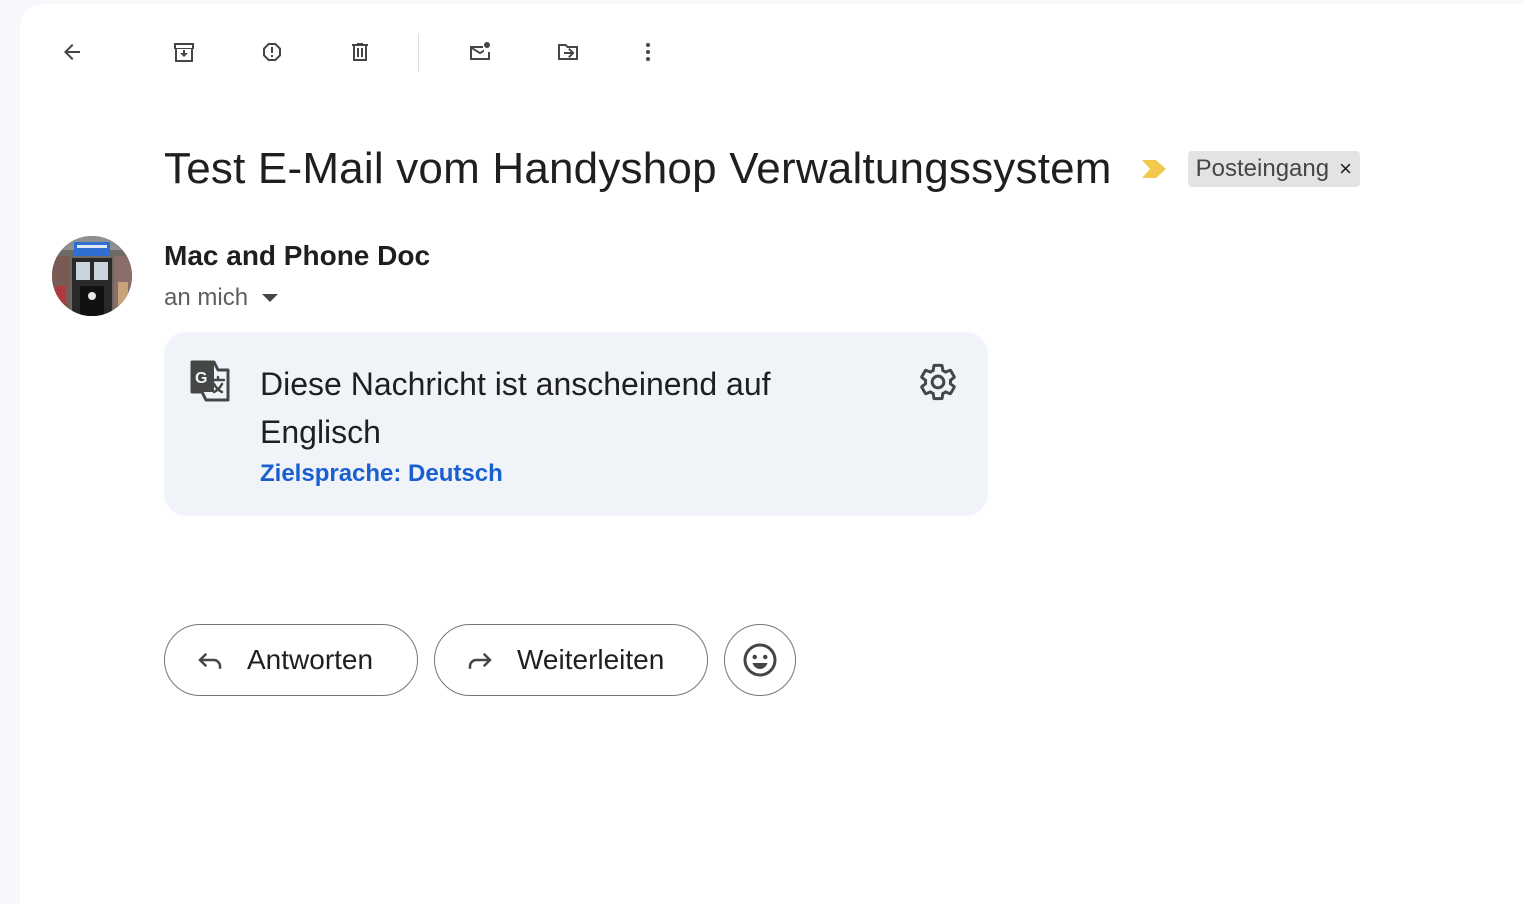 This screenshot has height=904, width=1524. I want to click on sender-avatar, so click(92, 276).